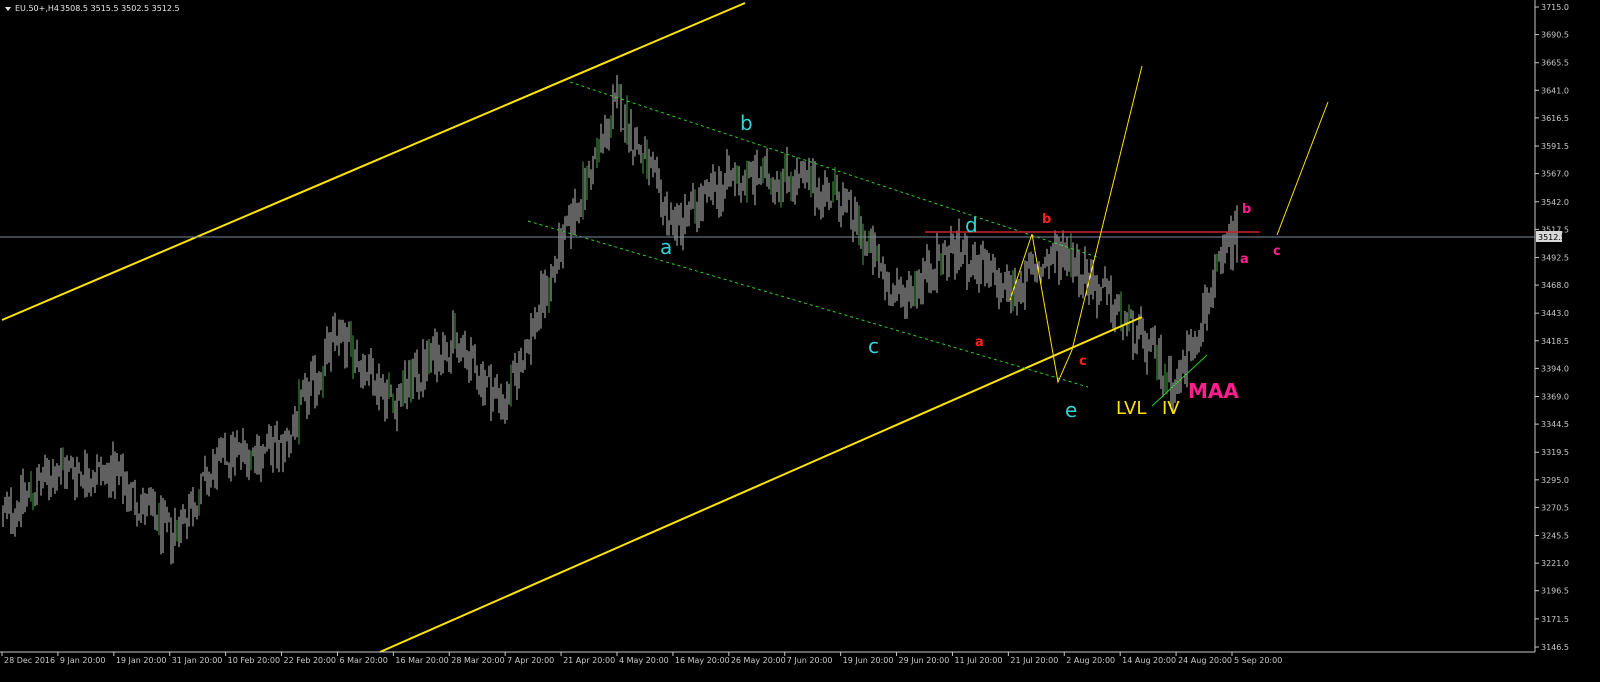 This screenshot has width=1600, height=682. What do you see at coordinates (979, 342) in the screenshot?
I see `subwave-label-a: a` at bounding box center [979, 342].